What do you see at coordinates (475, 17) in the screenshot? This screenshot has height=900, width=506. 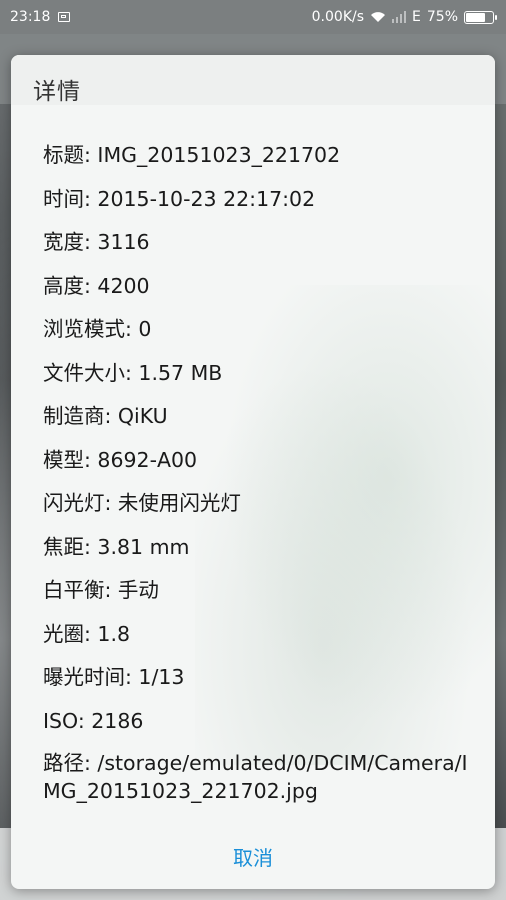 I see `battery-fill` at bounding box center [475, 17].